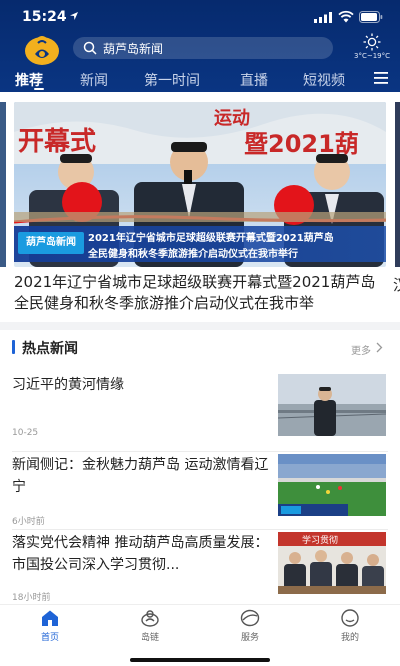 This screenshot has height=666, width=400. Describe the element at coordinates (249, 638) in the screenshot. I see `tab-label: 服务` at that location.